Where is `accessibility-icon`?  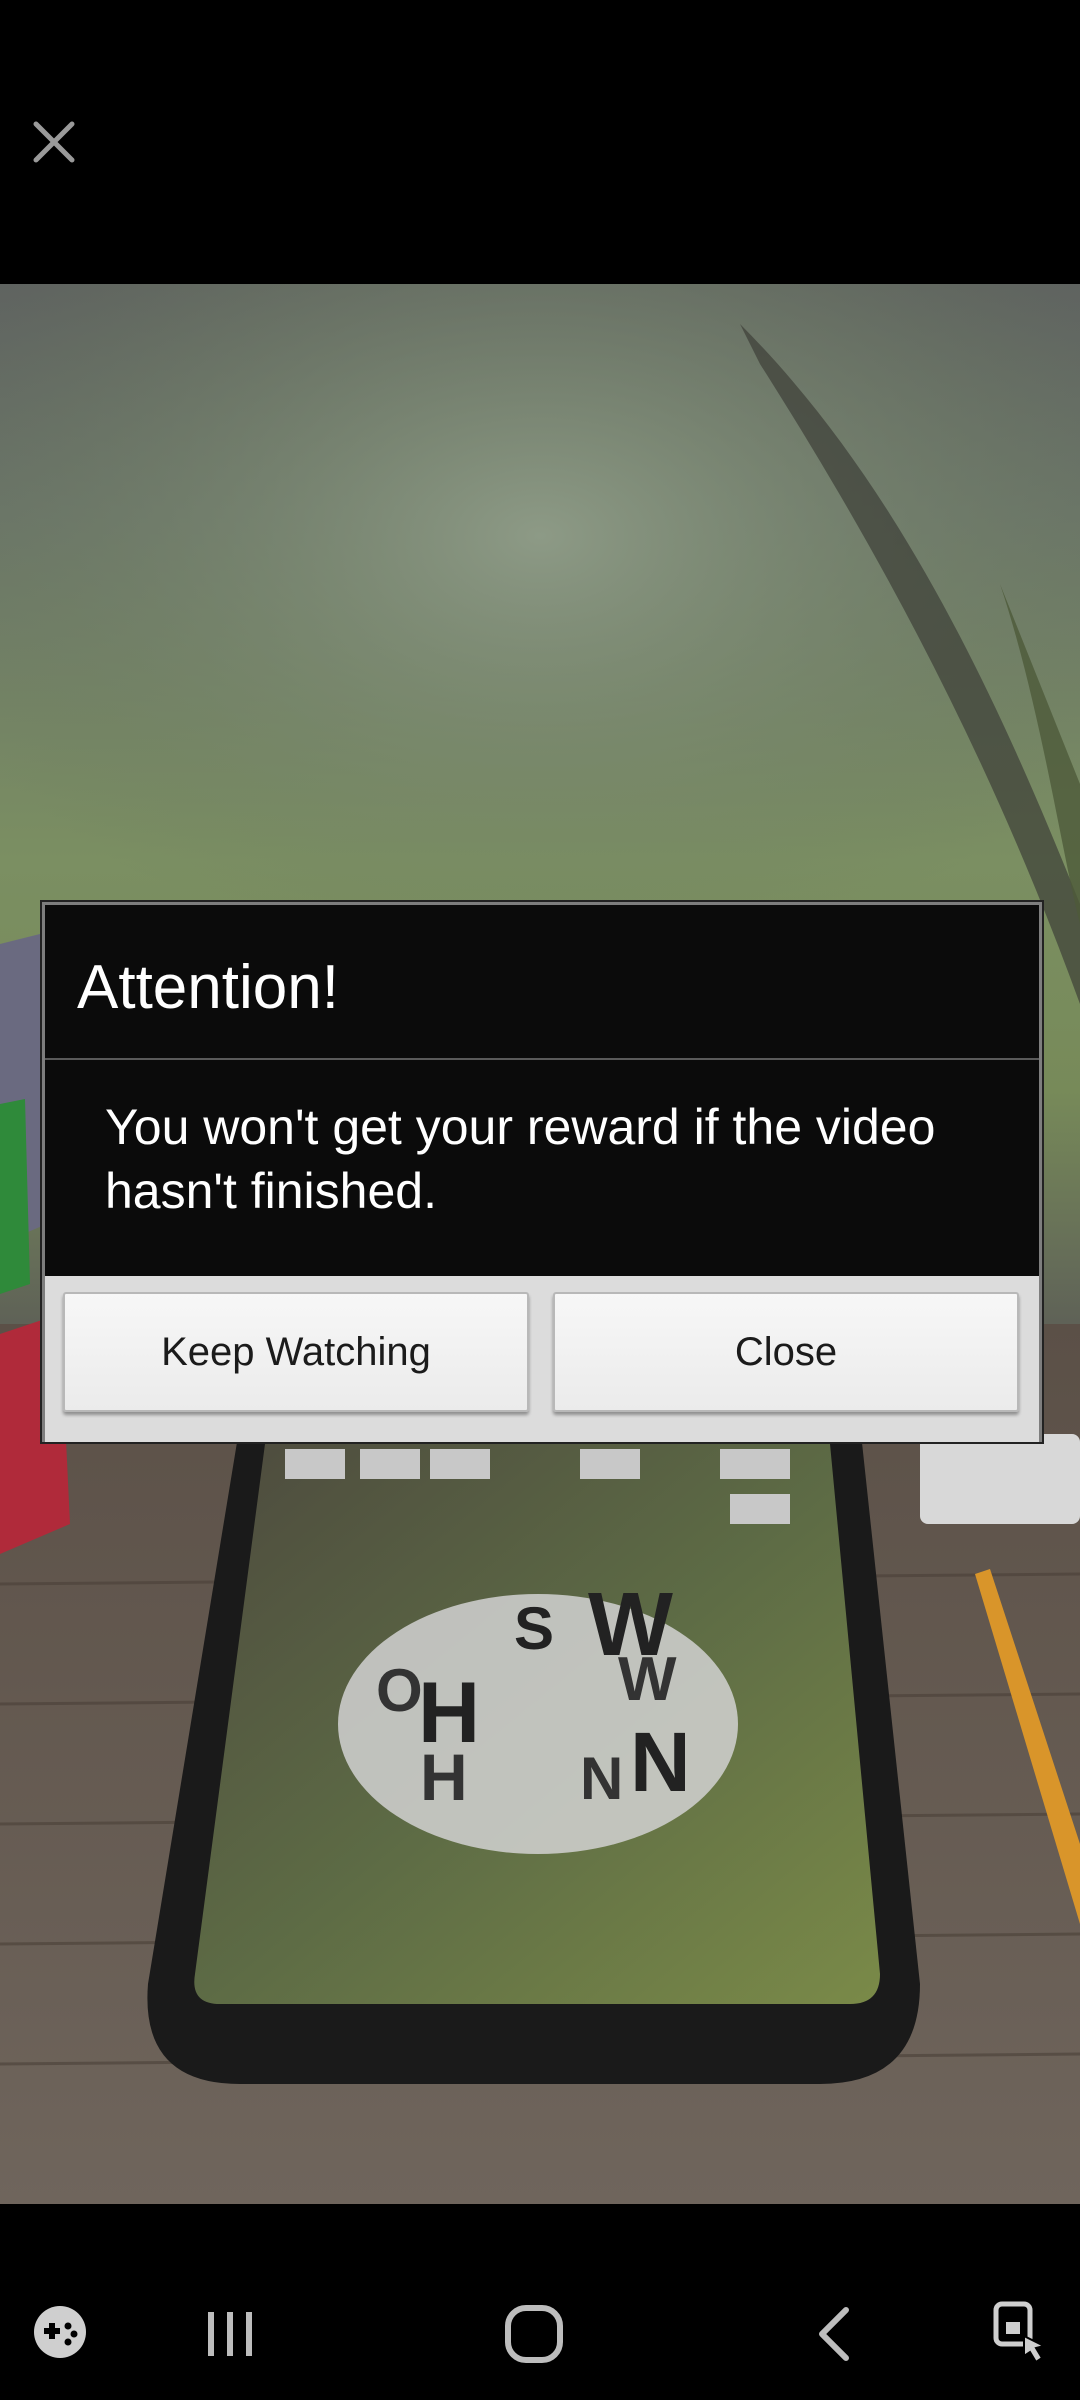
accessibility-icon is located at coordinates (1022, 2332).